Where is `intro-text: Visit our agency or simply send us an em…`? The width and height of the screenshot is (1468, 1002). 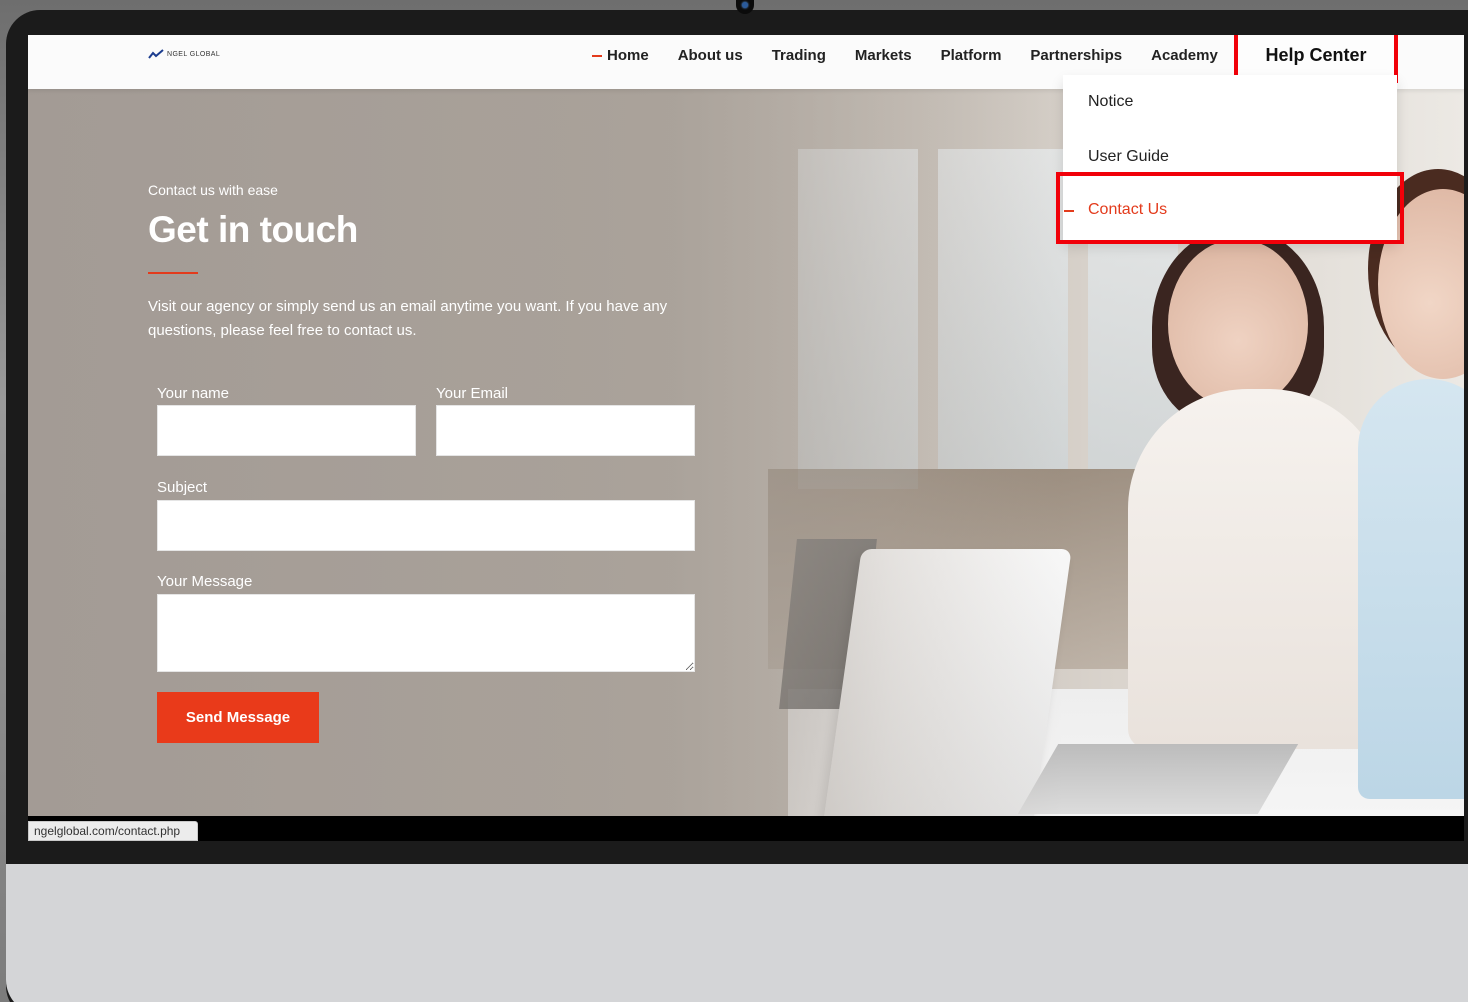 intro-text: Visit our agency or simply send us an em… is located at coordinates (408, 318).